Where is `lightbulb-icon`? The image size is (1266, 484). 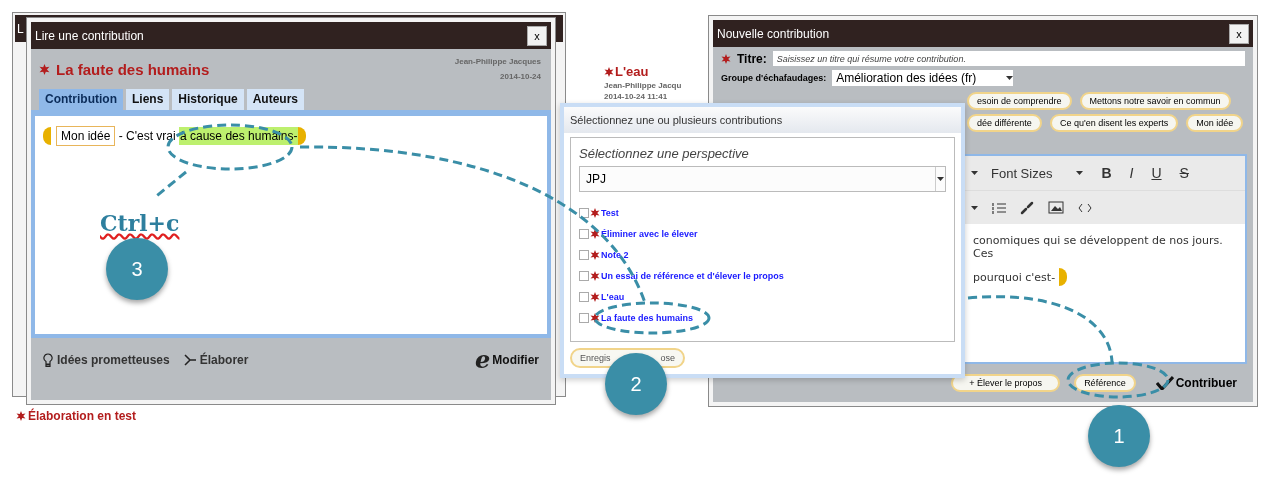
lightbulb-icon is located at coordinates (48, 360).